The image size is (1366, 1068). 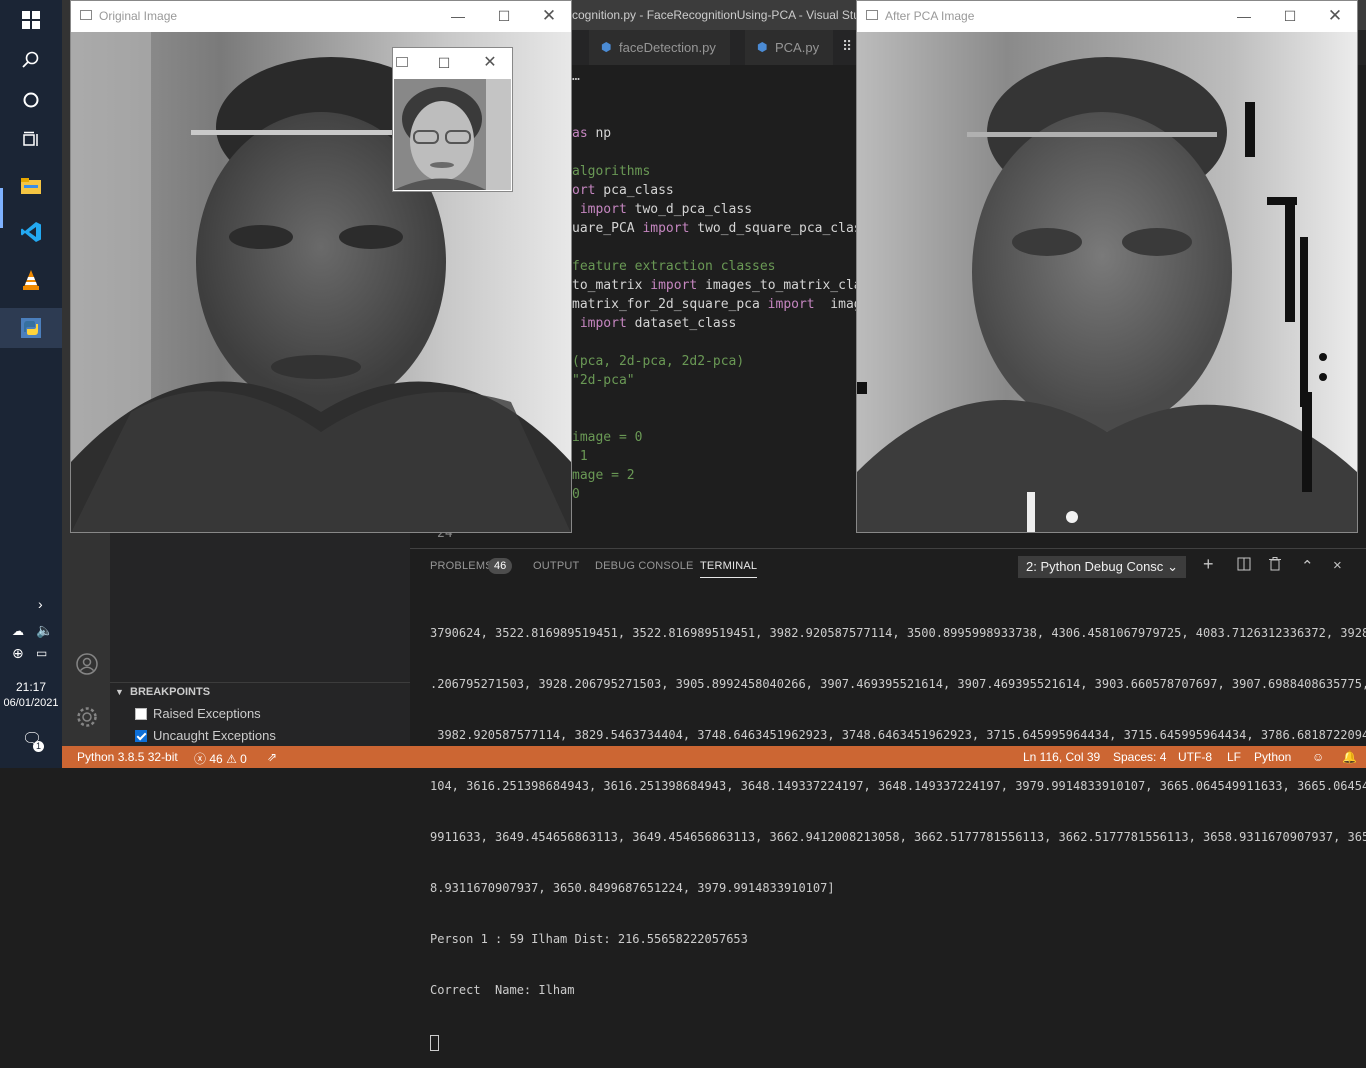 What do you see at coordinates (659, 47) in the screenshot?
I see `tab-face-detection: ⬢ faceDetection.py` at bounding box center [659, 47].